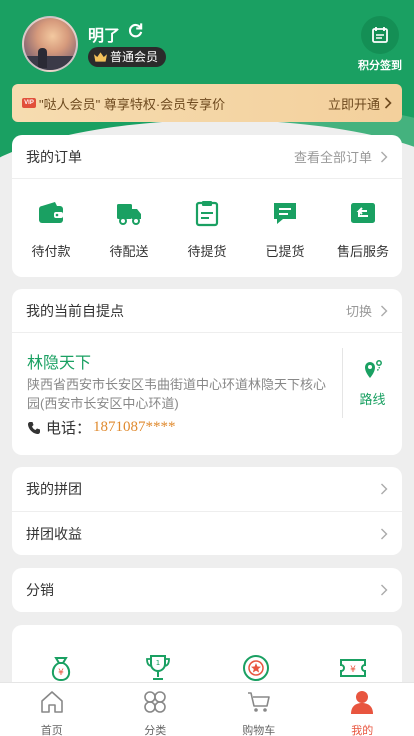 This screenshot has width=414, height=736. Describe the element at coordinates (50, 44) in the screenshot. I see `avatar` at that location.